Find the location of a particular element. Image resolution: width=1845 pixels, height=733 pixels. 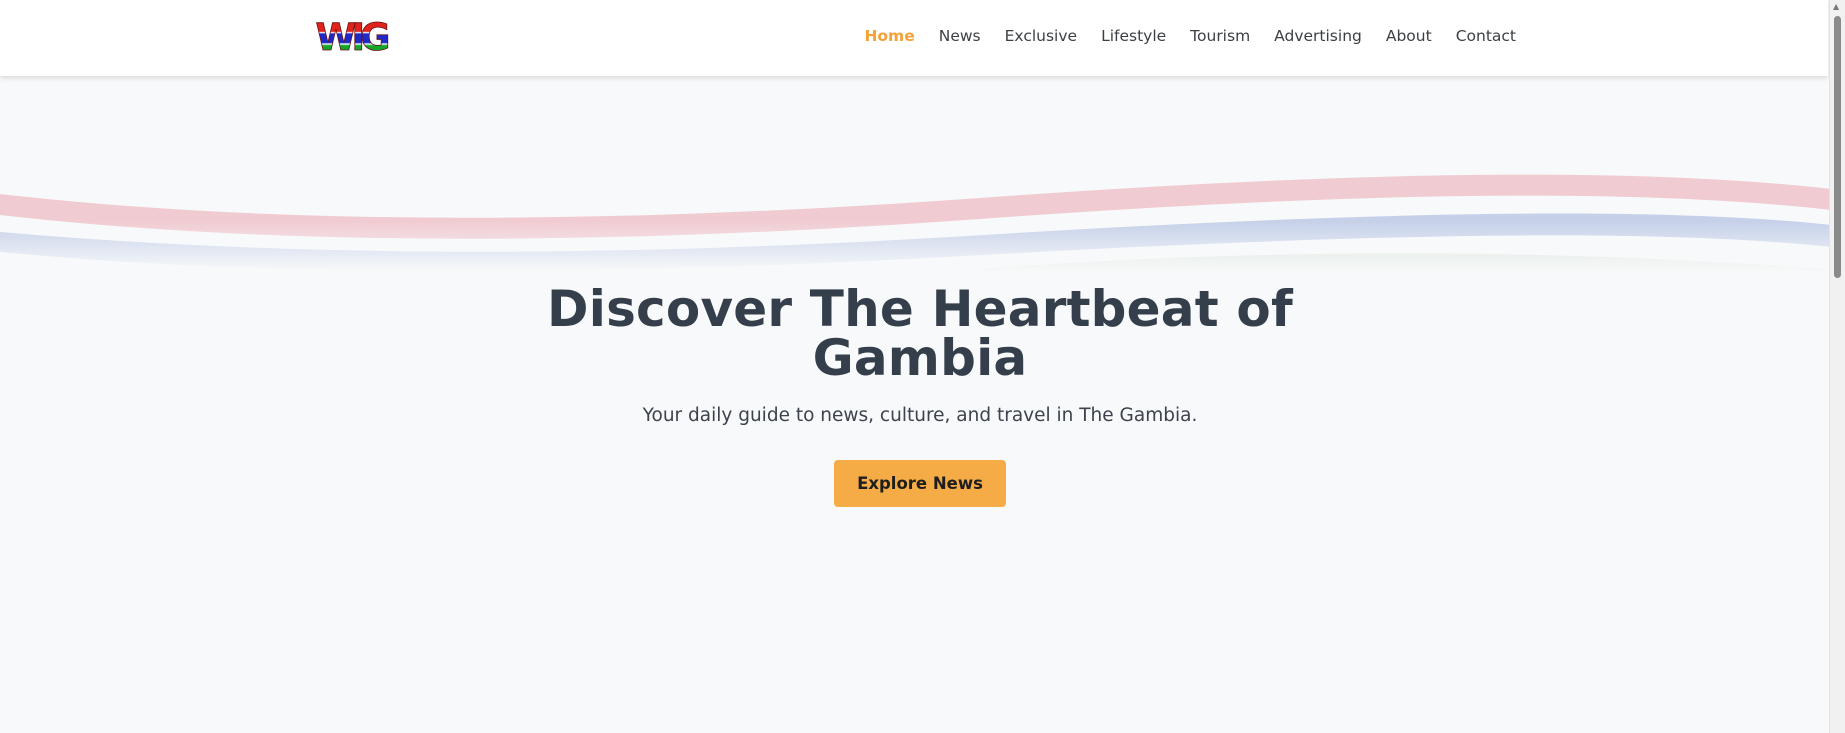

site-logo: WIG is located at coordinates (350, 36).